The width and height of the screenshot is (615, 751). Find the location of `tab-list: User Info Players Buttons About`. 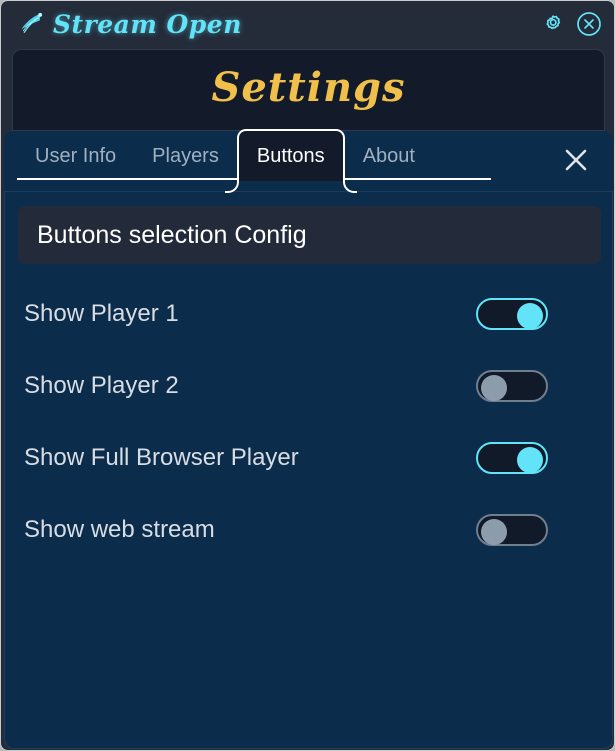

tab-list: User Info Players Buttons About is located at coordinates (225, 161).